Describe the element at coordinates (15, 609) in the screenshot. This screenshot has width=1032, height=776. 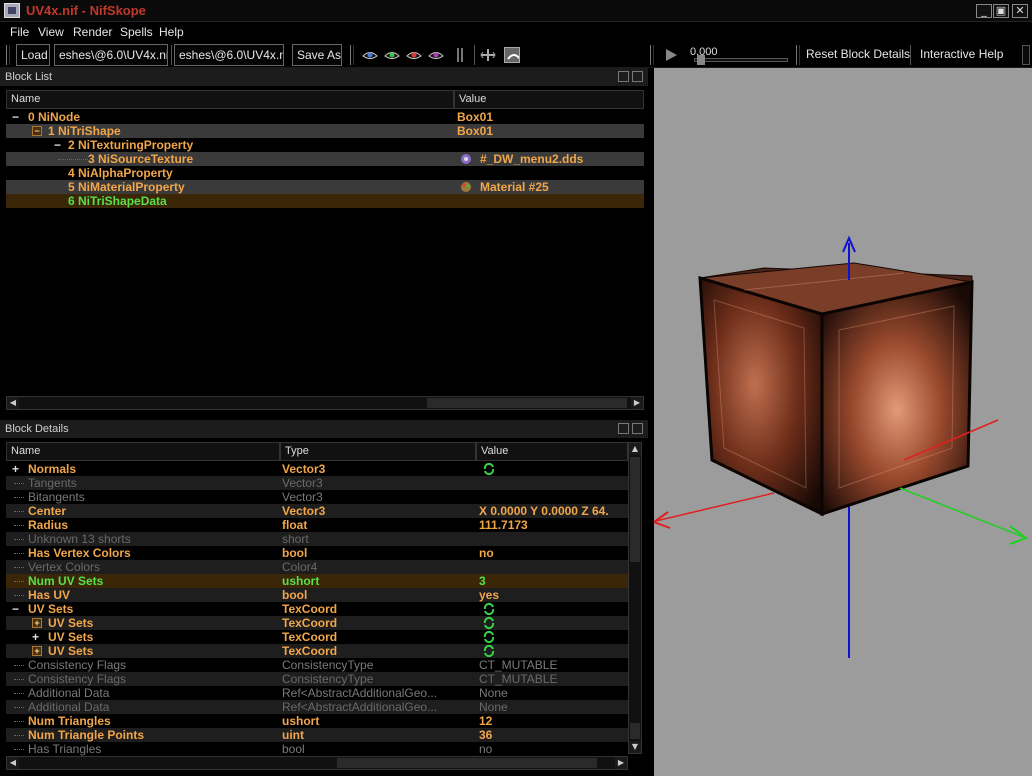
I see `collapse-icon: −` at that location.